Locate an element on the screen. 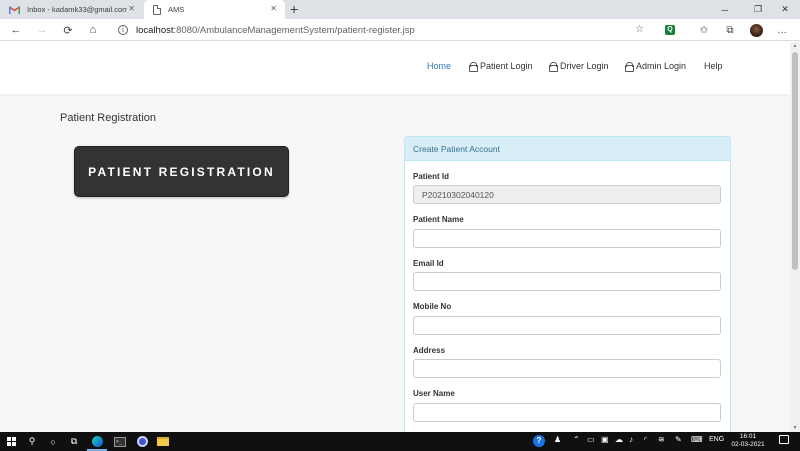 Image resolution: width=800 pixels, height=451 pixels. patient-name-input is located at coordinates (567, 238).